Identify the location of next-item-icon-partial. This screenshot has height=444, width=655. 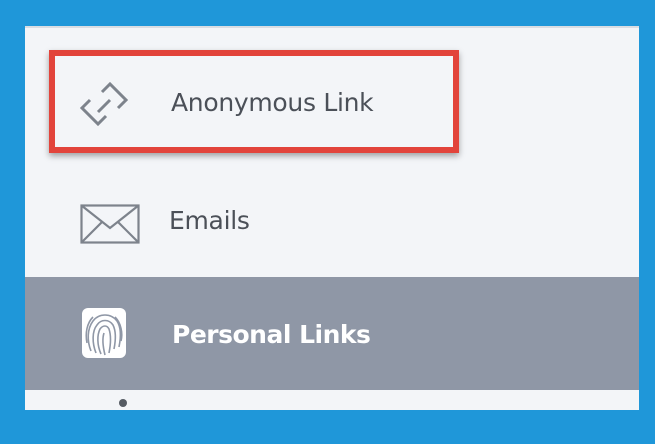
(123, 403).